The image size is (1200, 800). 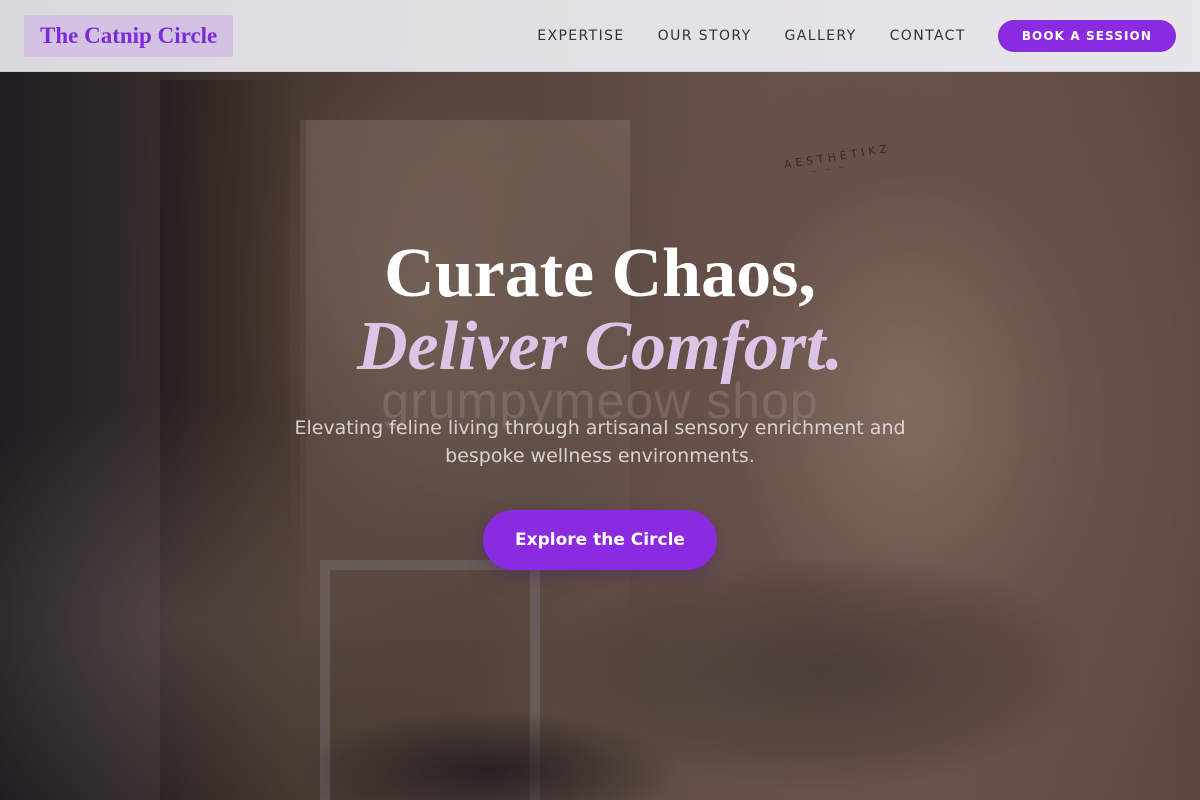 I want to click on headline-line-2: Deliver Comfort., so click(x=600, y=346).